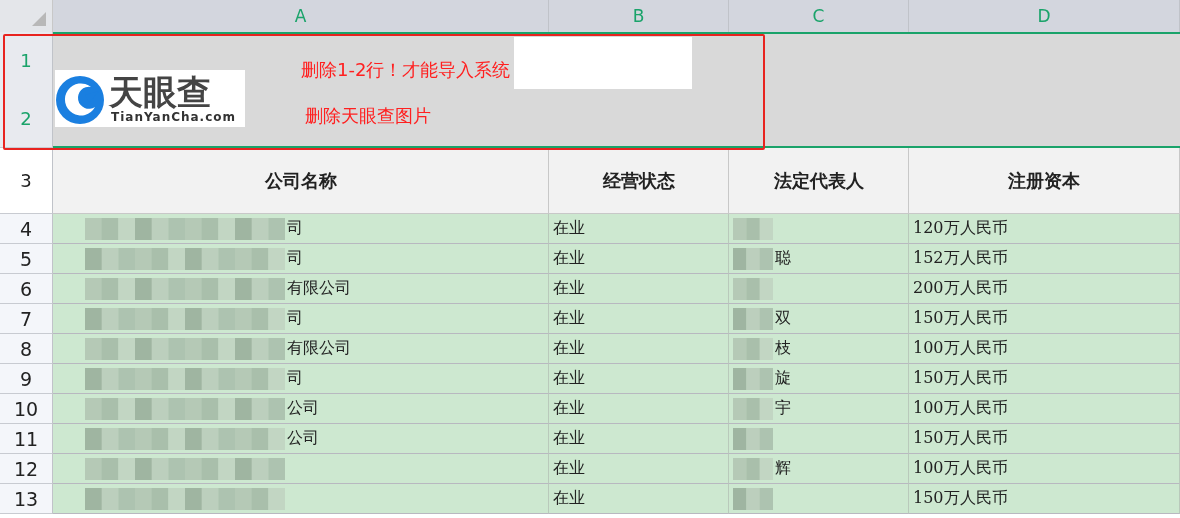 This screenshot has width=1180, height=518. I want to click on logo-text: TianYanCha.com, so click(174, 116).